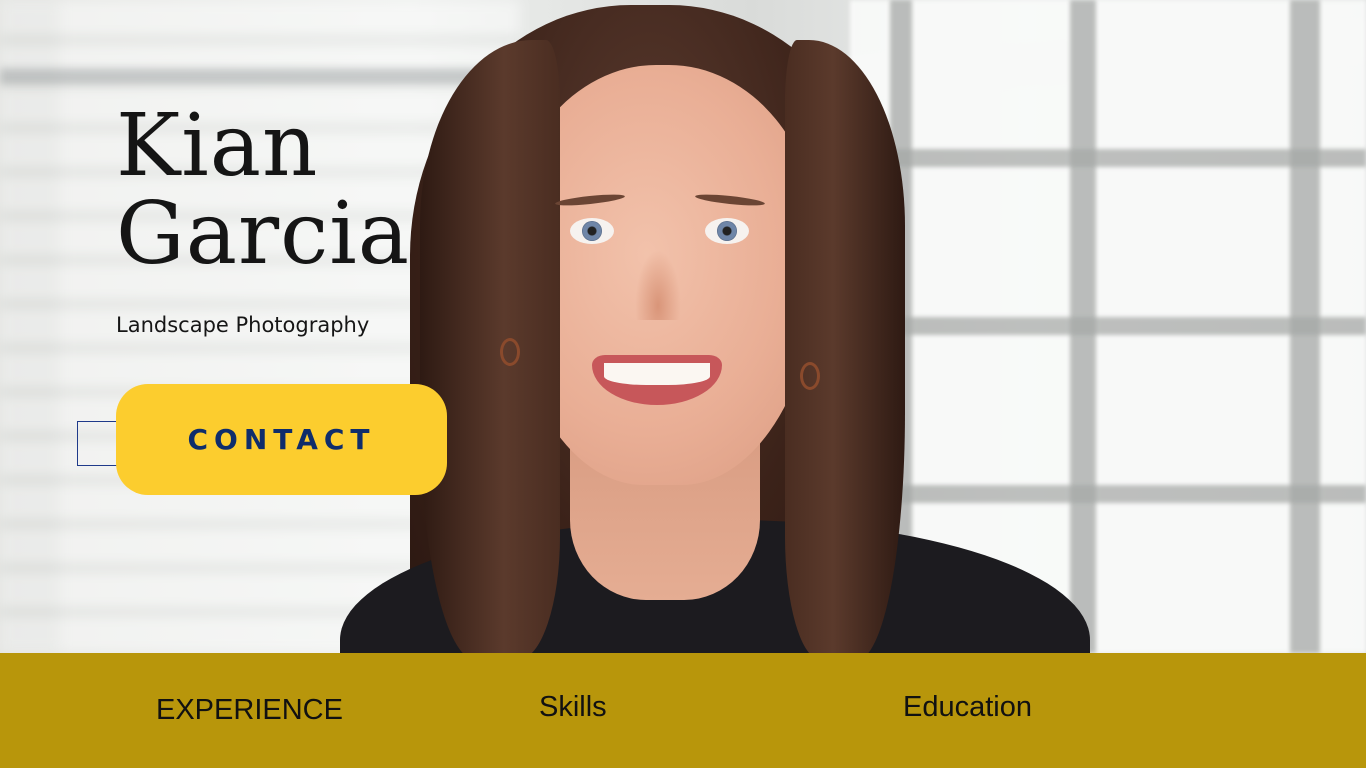 Image resolution: width=1366 pixels, height=768 pixels. I want to click on portrait-eye-right, so click(727, 231).